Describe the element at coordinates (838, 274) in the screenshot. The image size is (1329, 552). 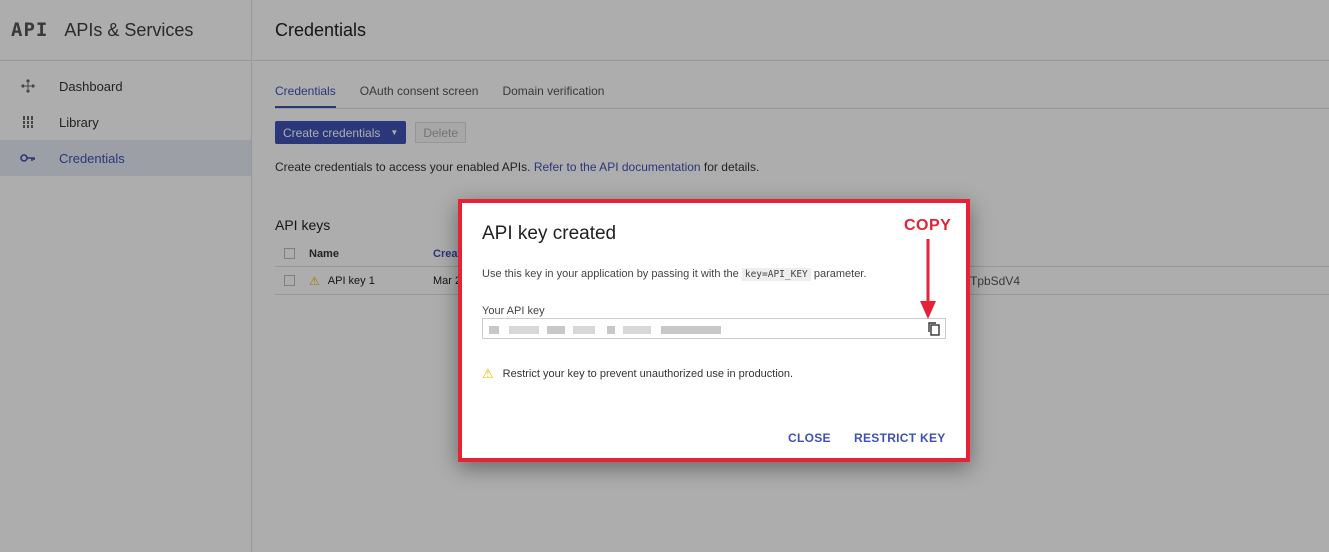
I see `dialog-desc-after: parameter.` at that location.